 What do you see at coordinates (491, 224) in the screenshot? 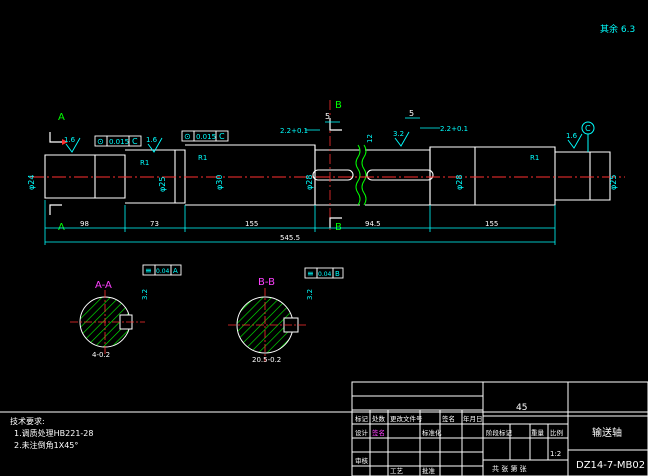
I see `length-5: 155` at bounding box center [491, 224].